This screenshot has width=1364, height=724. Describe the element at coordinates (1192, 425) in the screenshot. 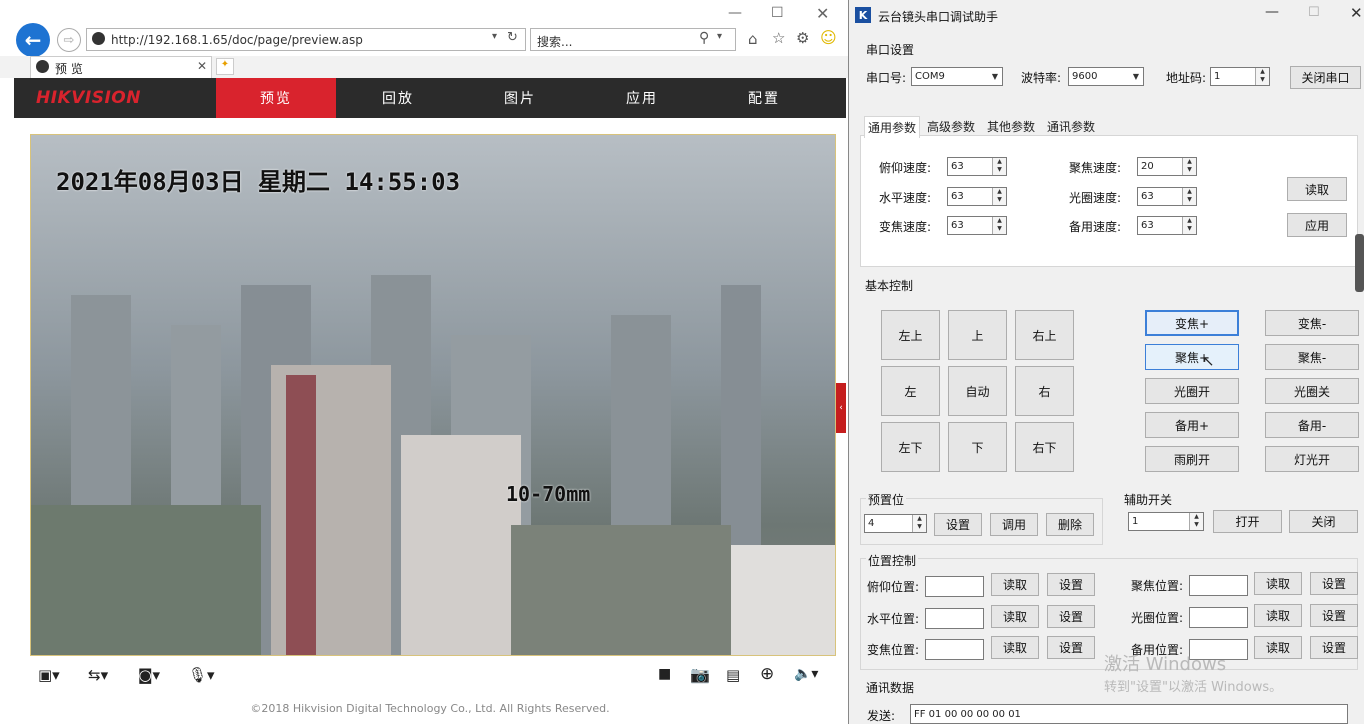

I see `aux-plus-button: 备用+` at that location.